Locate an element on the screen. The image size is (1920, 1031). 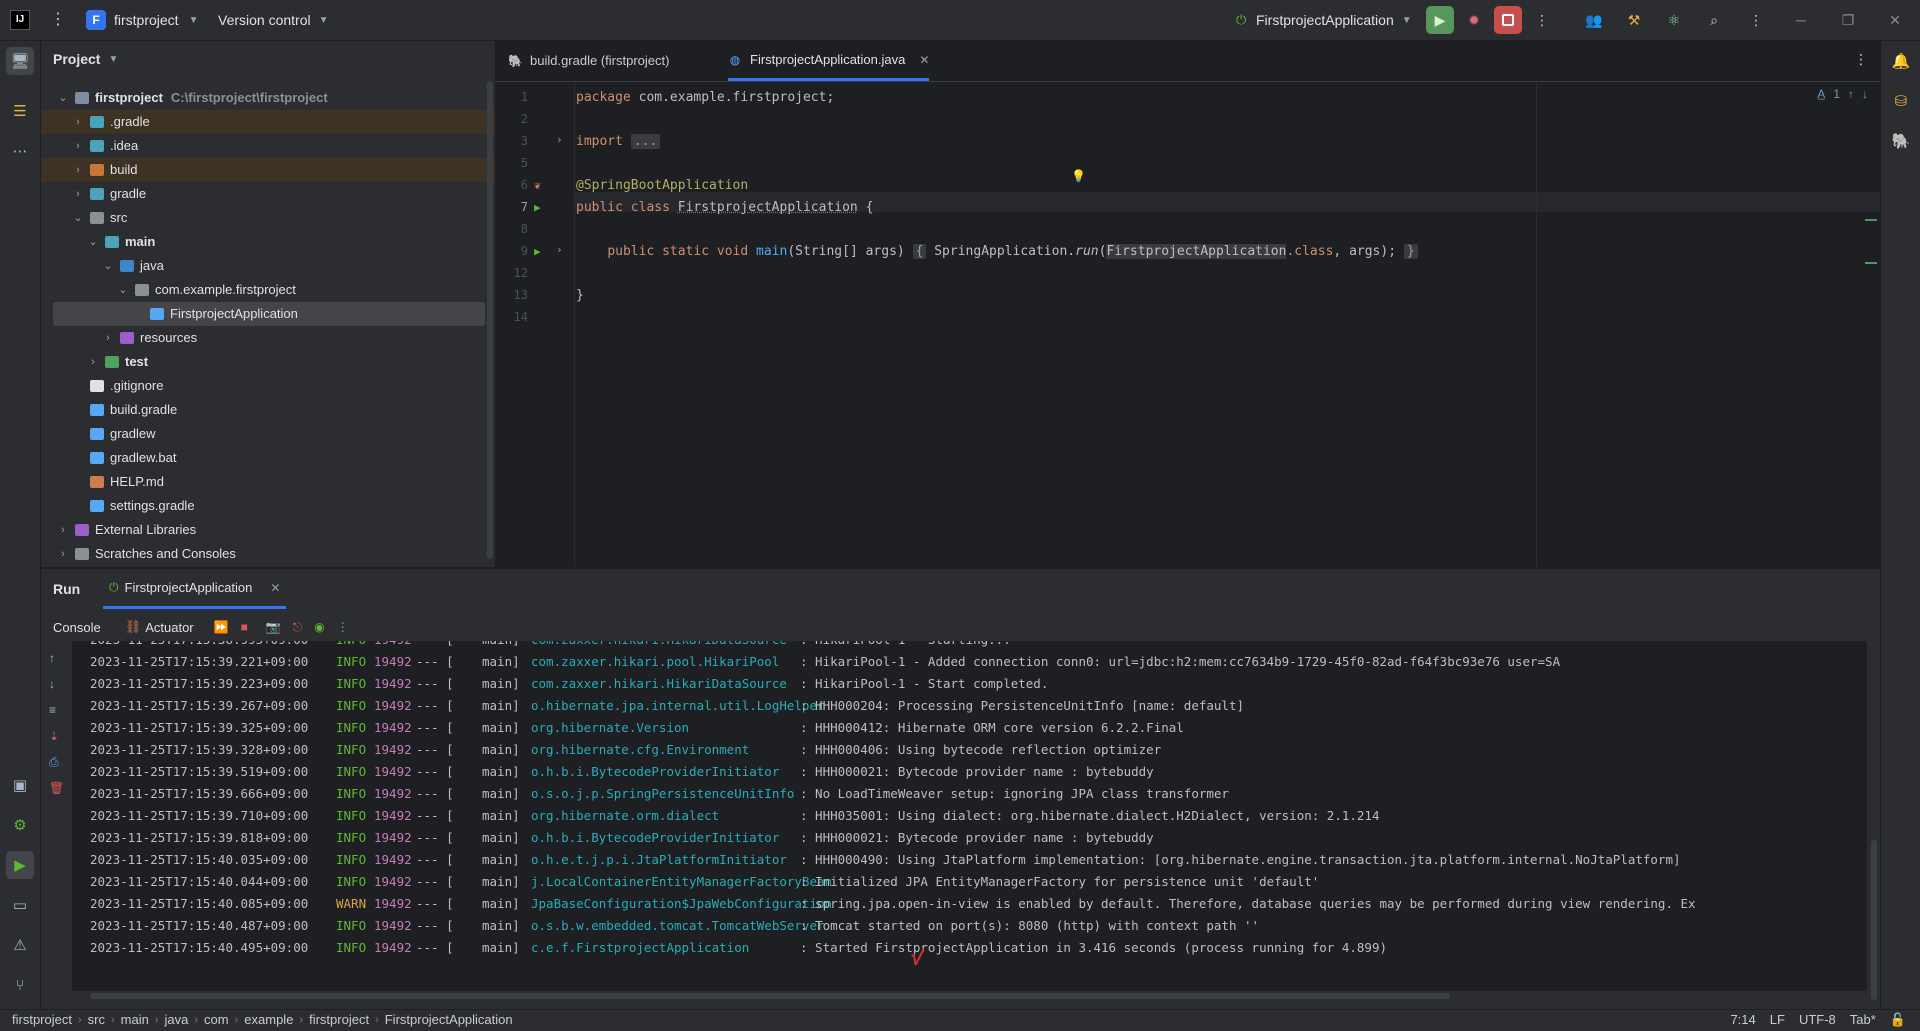
tab-firstproject-application: ◍ FirstprojectApplication.java ✕ is located at coordinates (829, 60).